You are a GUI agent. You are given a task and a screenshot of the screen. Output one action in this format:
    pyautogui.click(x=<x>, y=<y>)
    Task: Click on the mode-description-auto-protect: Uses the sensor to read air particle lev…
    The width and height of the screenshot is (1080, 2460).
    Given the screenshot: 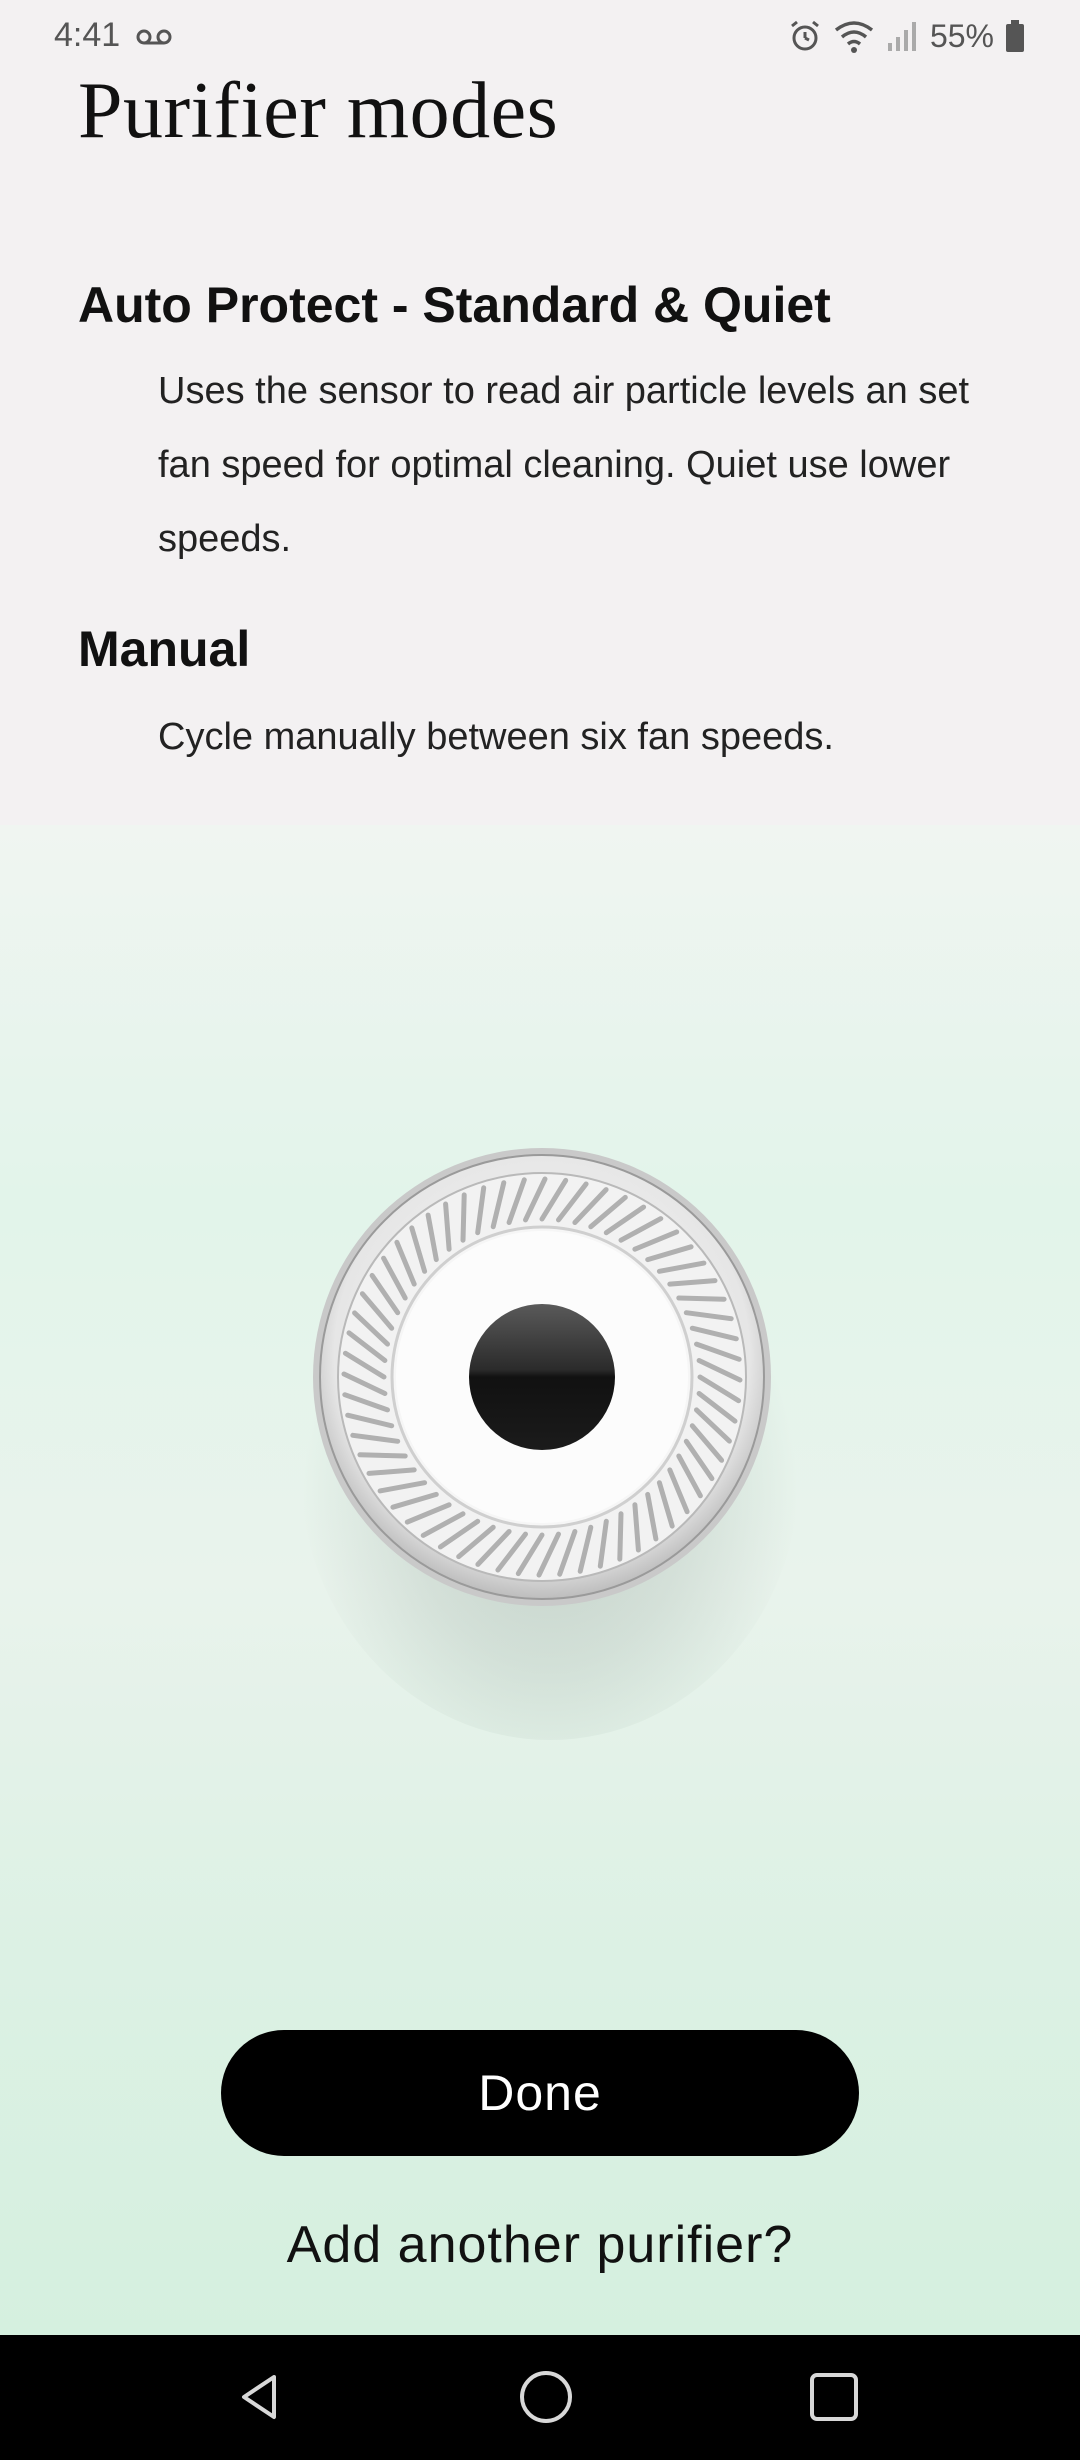 What is the action you would take?
    pyautogui.click(x=564, y=465)
    